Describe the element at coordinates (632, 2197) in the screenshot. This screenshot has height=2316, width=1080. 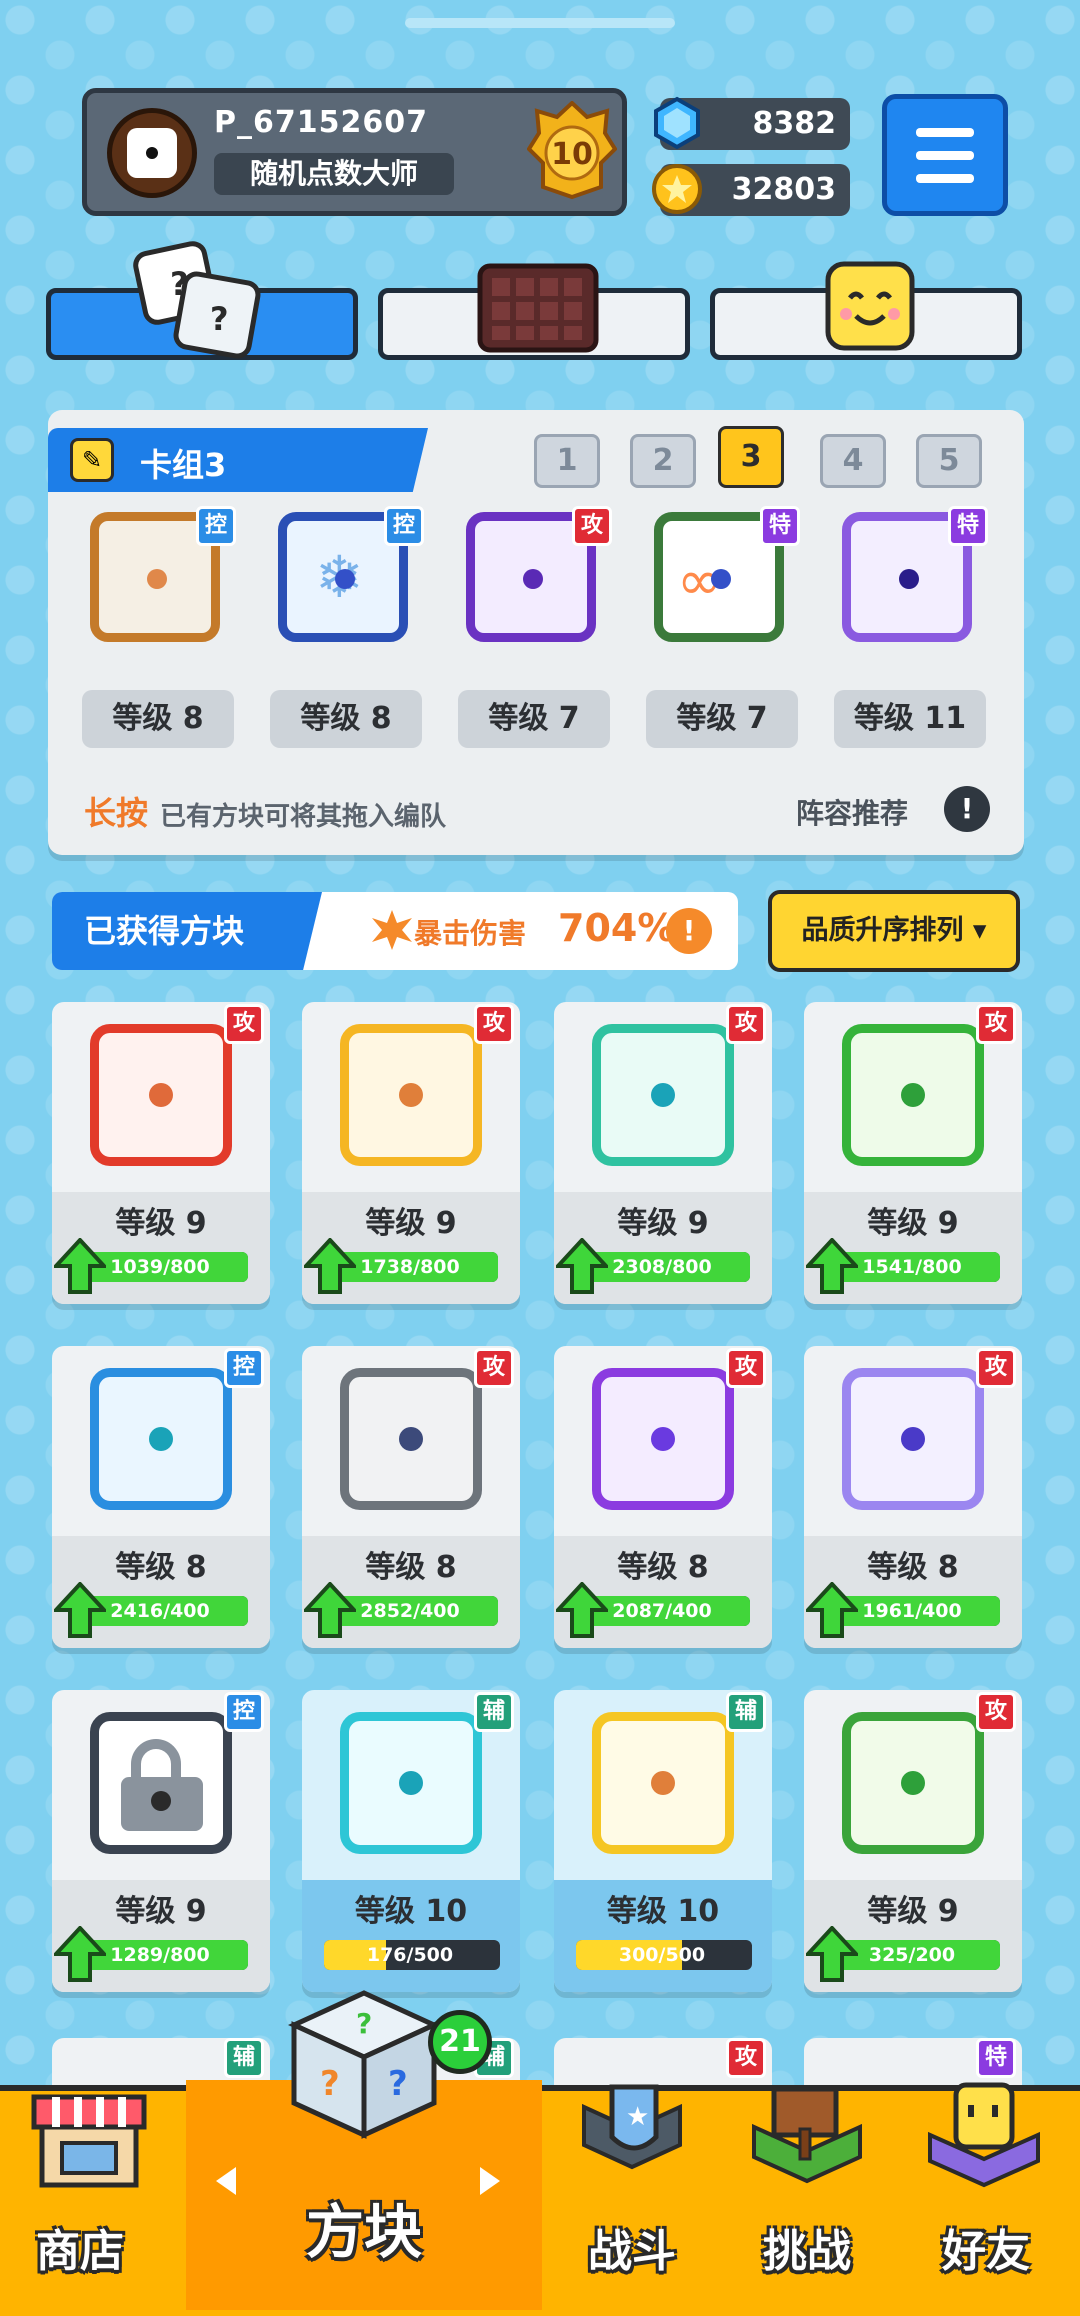
I see `nav-battle: ★ 战斗` at that location.